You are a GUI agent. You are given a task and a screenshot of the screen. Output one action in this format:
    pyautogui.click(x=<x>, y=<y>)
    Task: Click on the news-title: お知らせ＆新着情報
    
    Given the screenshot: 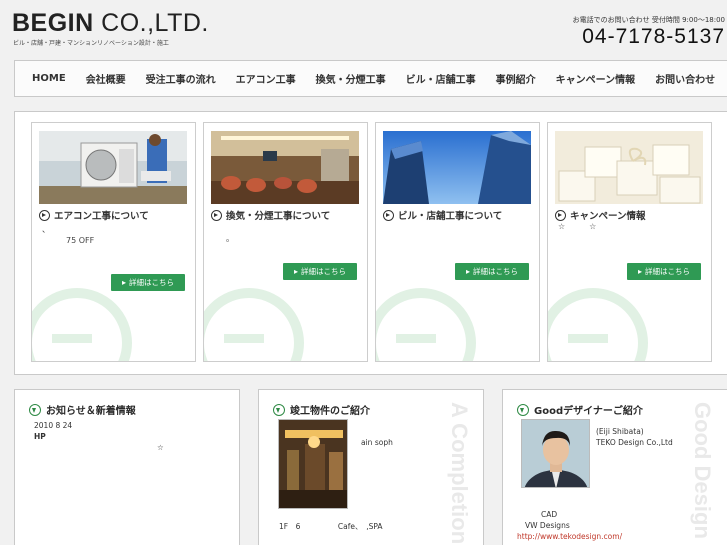 What is the action you would take?
    pyautogui.click(x=82, y=409)
    